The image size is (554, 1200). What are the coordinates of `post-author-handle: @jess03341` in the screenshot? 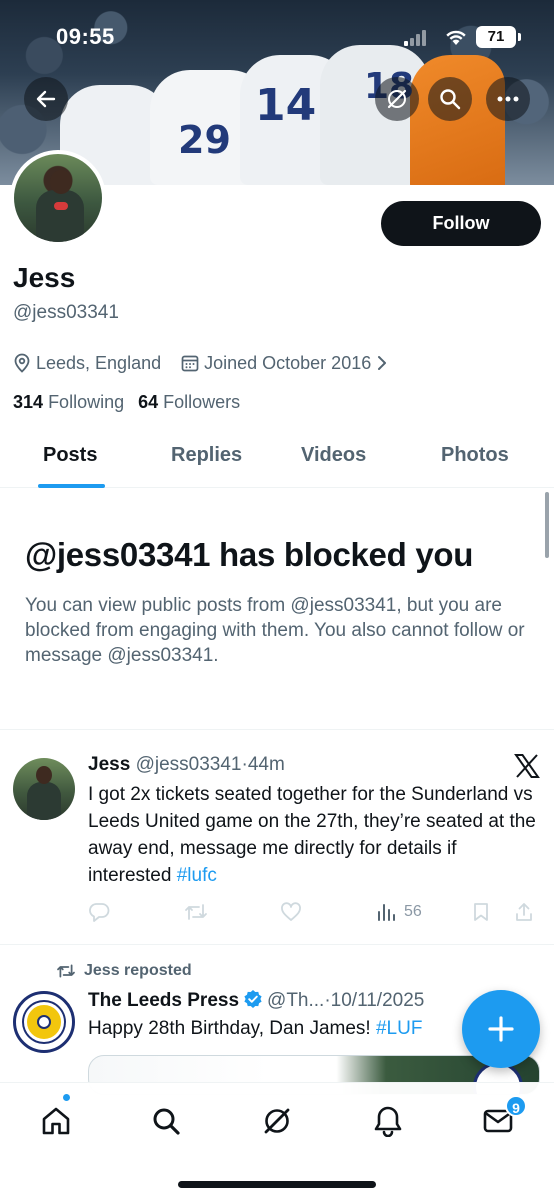 It's located at (189, 764).